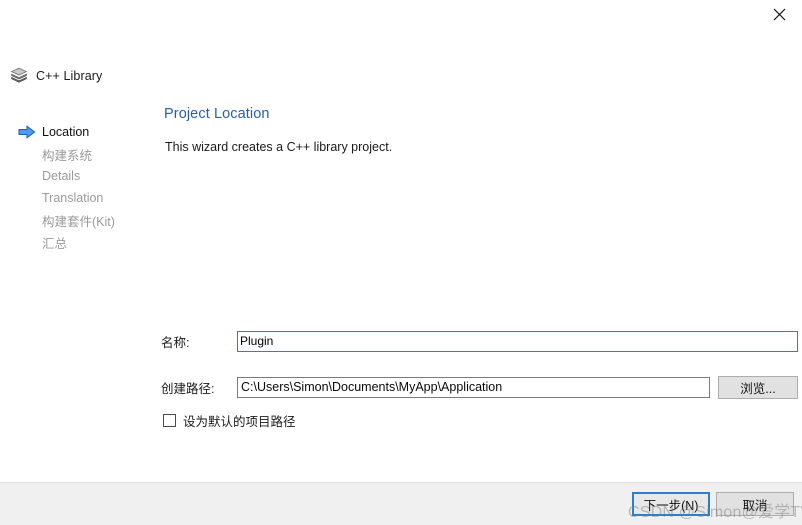 This screenshot has width=802, height=525. I want to click on sidebar-step-details: Details, so click(80, 176).